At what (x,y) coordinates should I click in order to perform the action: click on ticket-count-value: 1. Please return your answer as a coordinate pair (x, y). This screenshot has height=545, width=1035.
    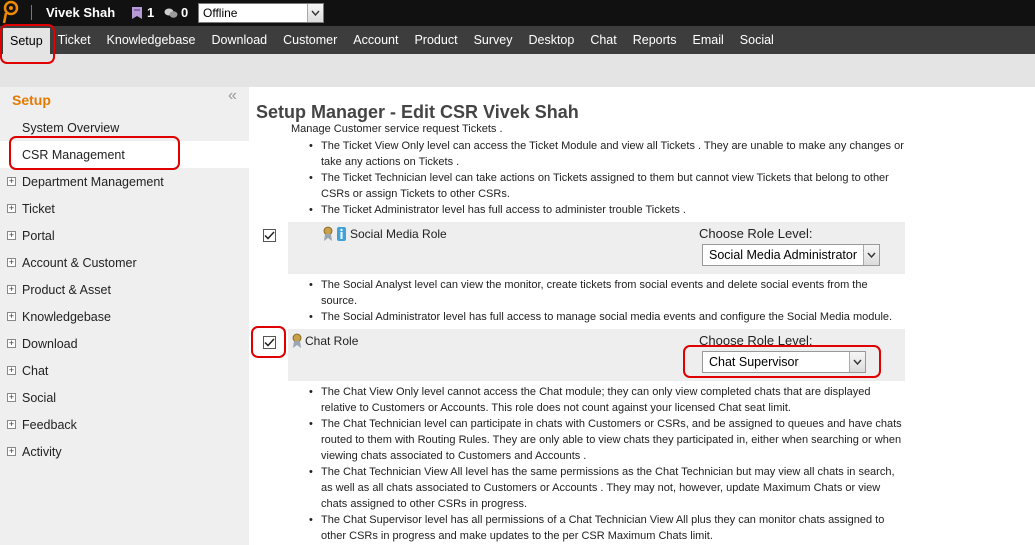
    Looking at the image, I should click on (151, 12).